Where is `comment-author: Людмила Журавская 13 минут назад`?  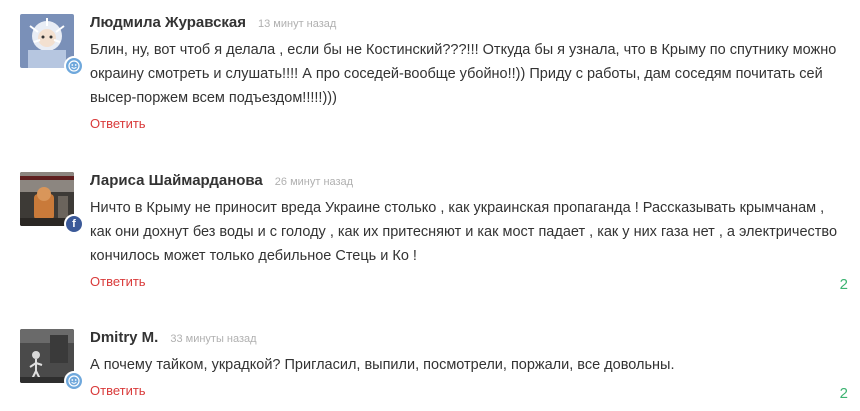
comment-author: Людмила Журавская 13 минут назад is located at coordinates (213, 22).